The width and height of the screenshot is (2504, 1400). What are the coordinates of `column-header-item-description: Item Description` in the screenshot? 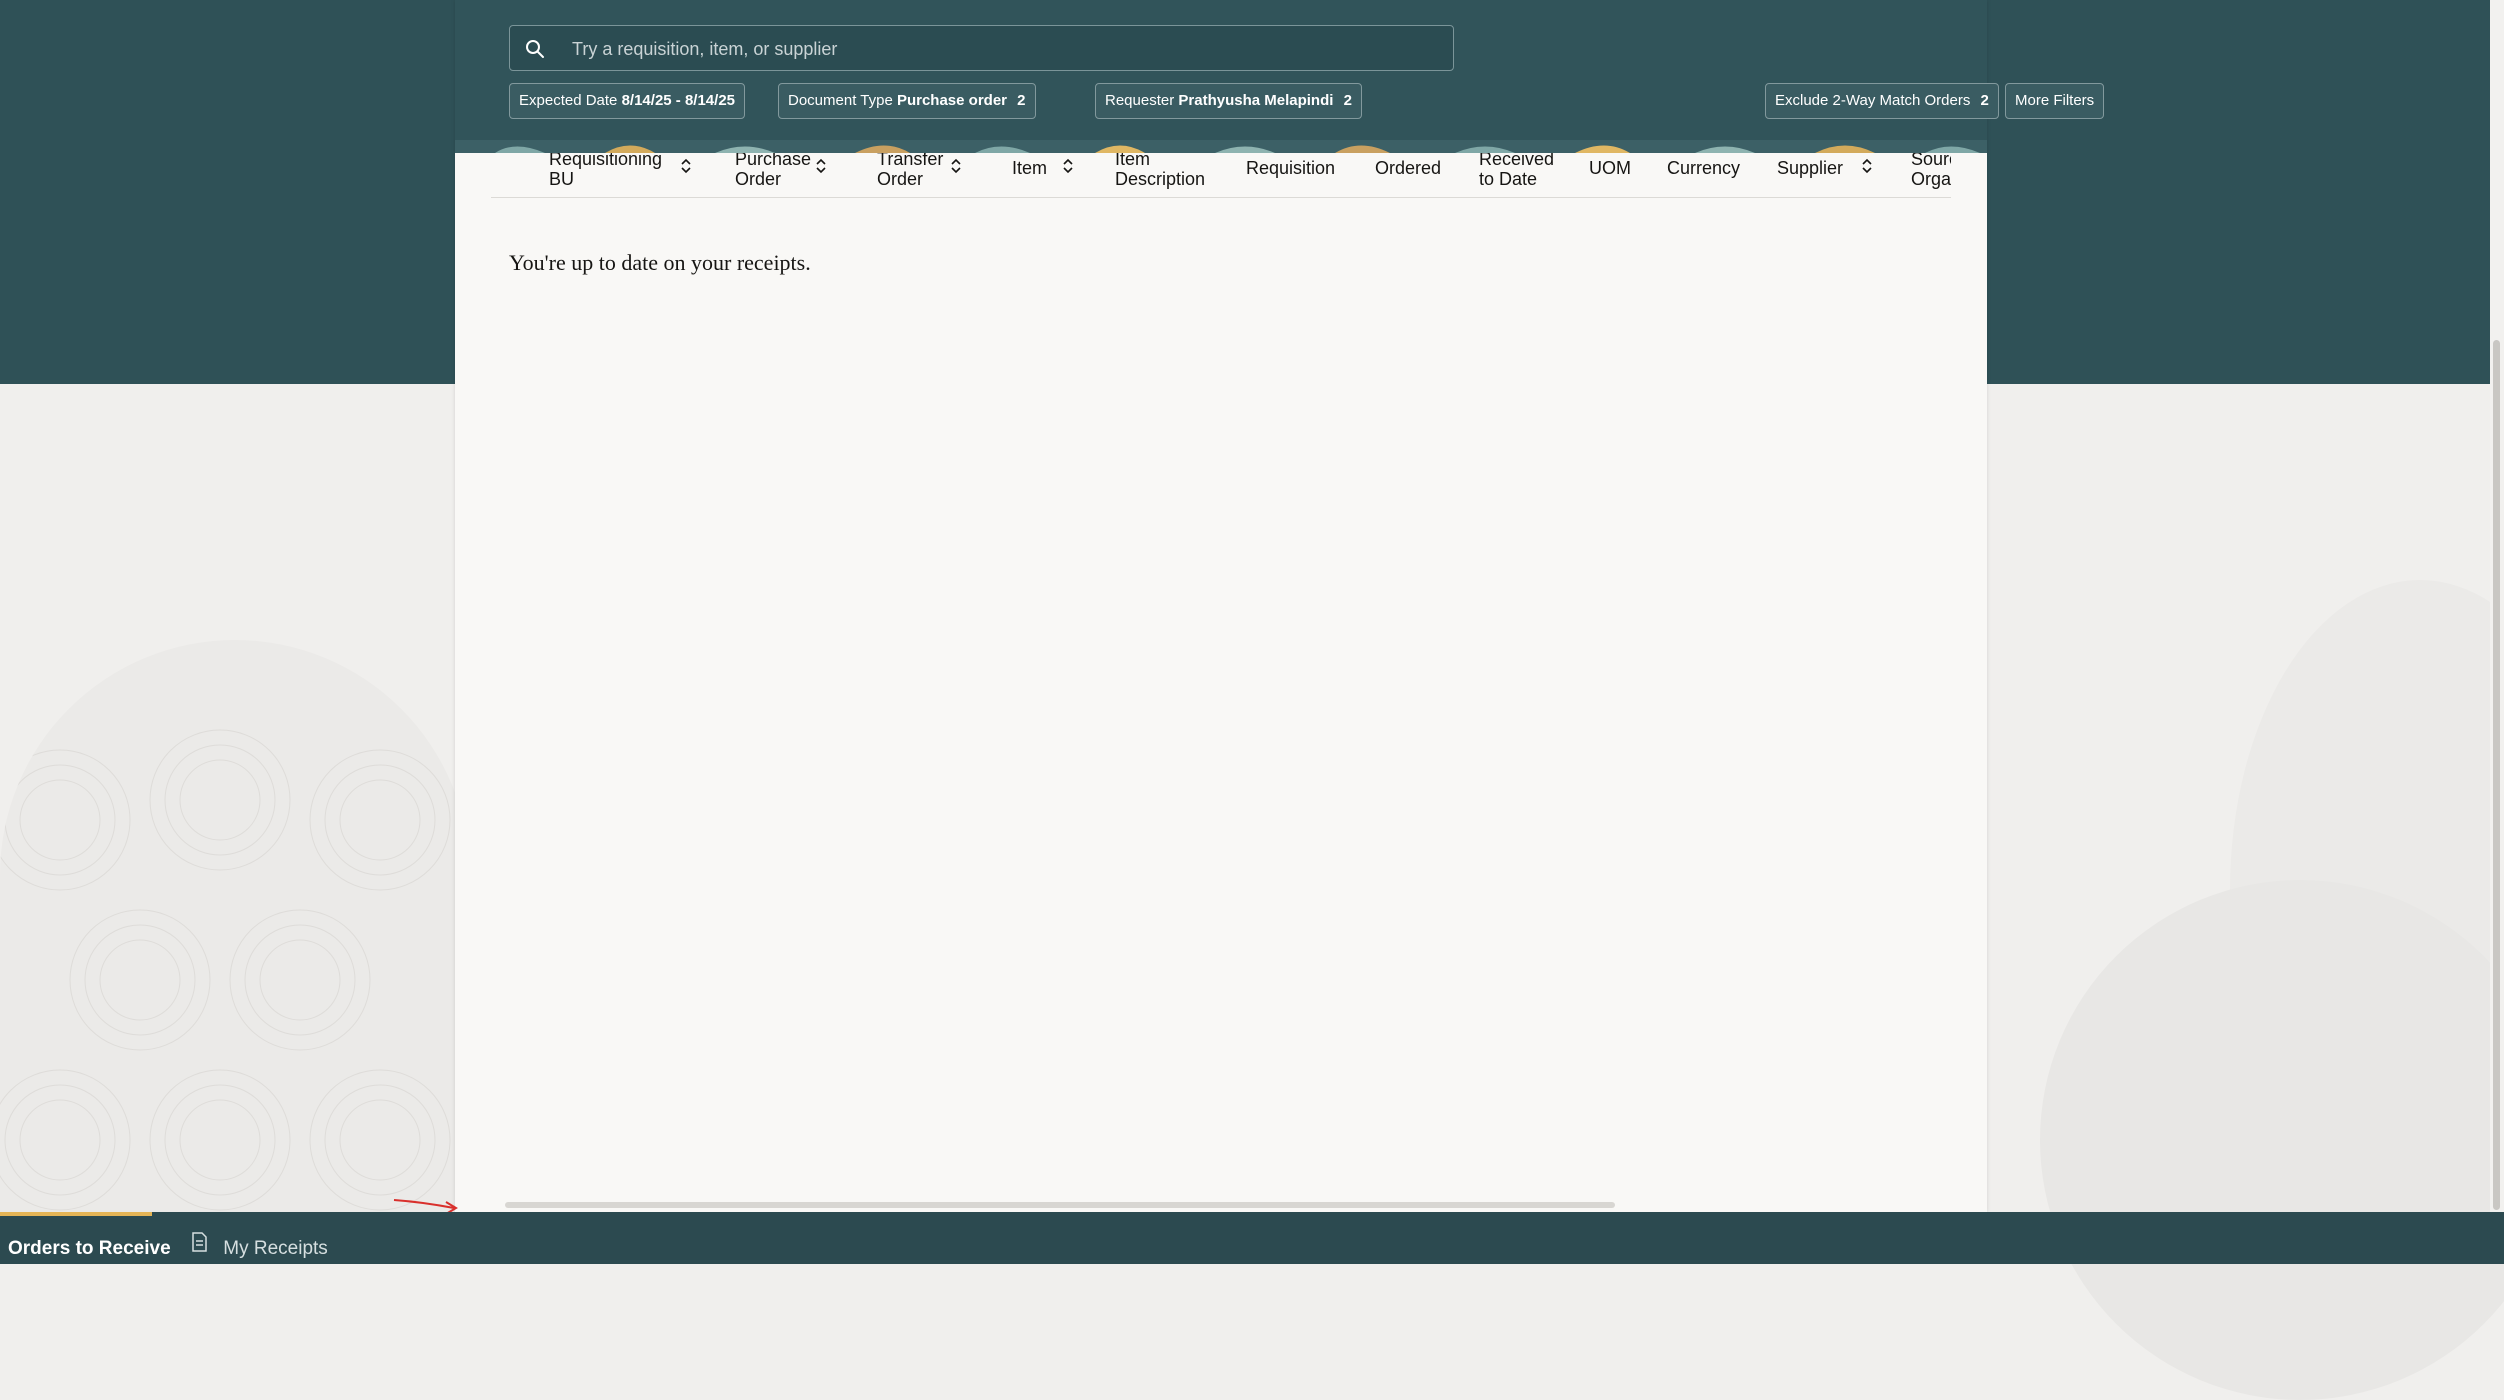 It's located at (1160, 171).